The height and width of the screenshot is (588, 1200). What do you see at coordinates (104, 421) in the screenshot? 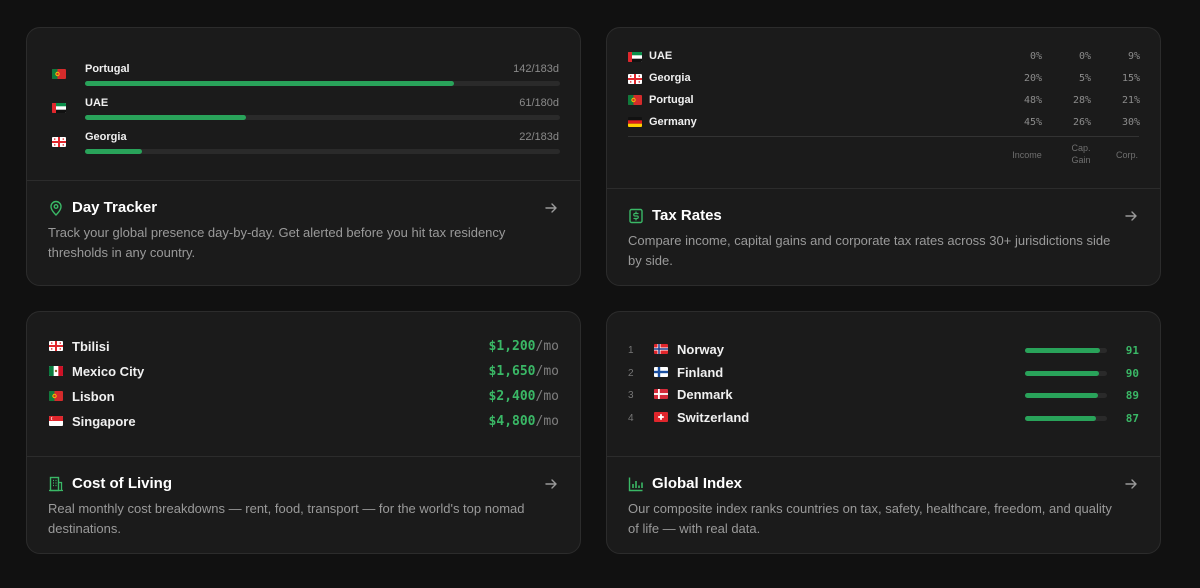
I see `city-name: Singapore` at bounding box center [104, 421].